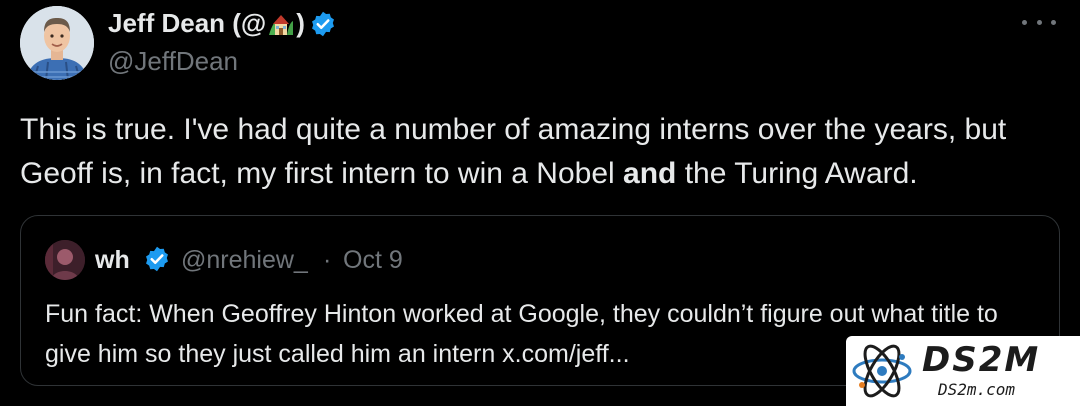  I want to click on watermark-subtitle: DS2m.com, so click(977, 389).